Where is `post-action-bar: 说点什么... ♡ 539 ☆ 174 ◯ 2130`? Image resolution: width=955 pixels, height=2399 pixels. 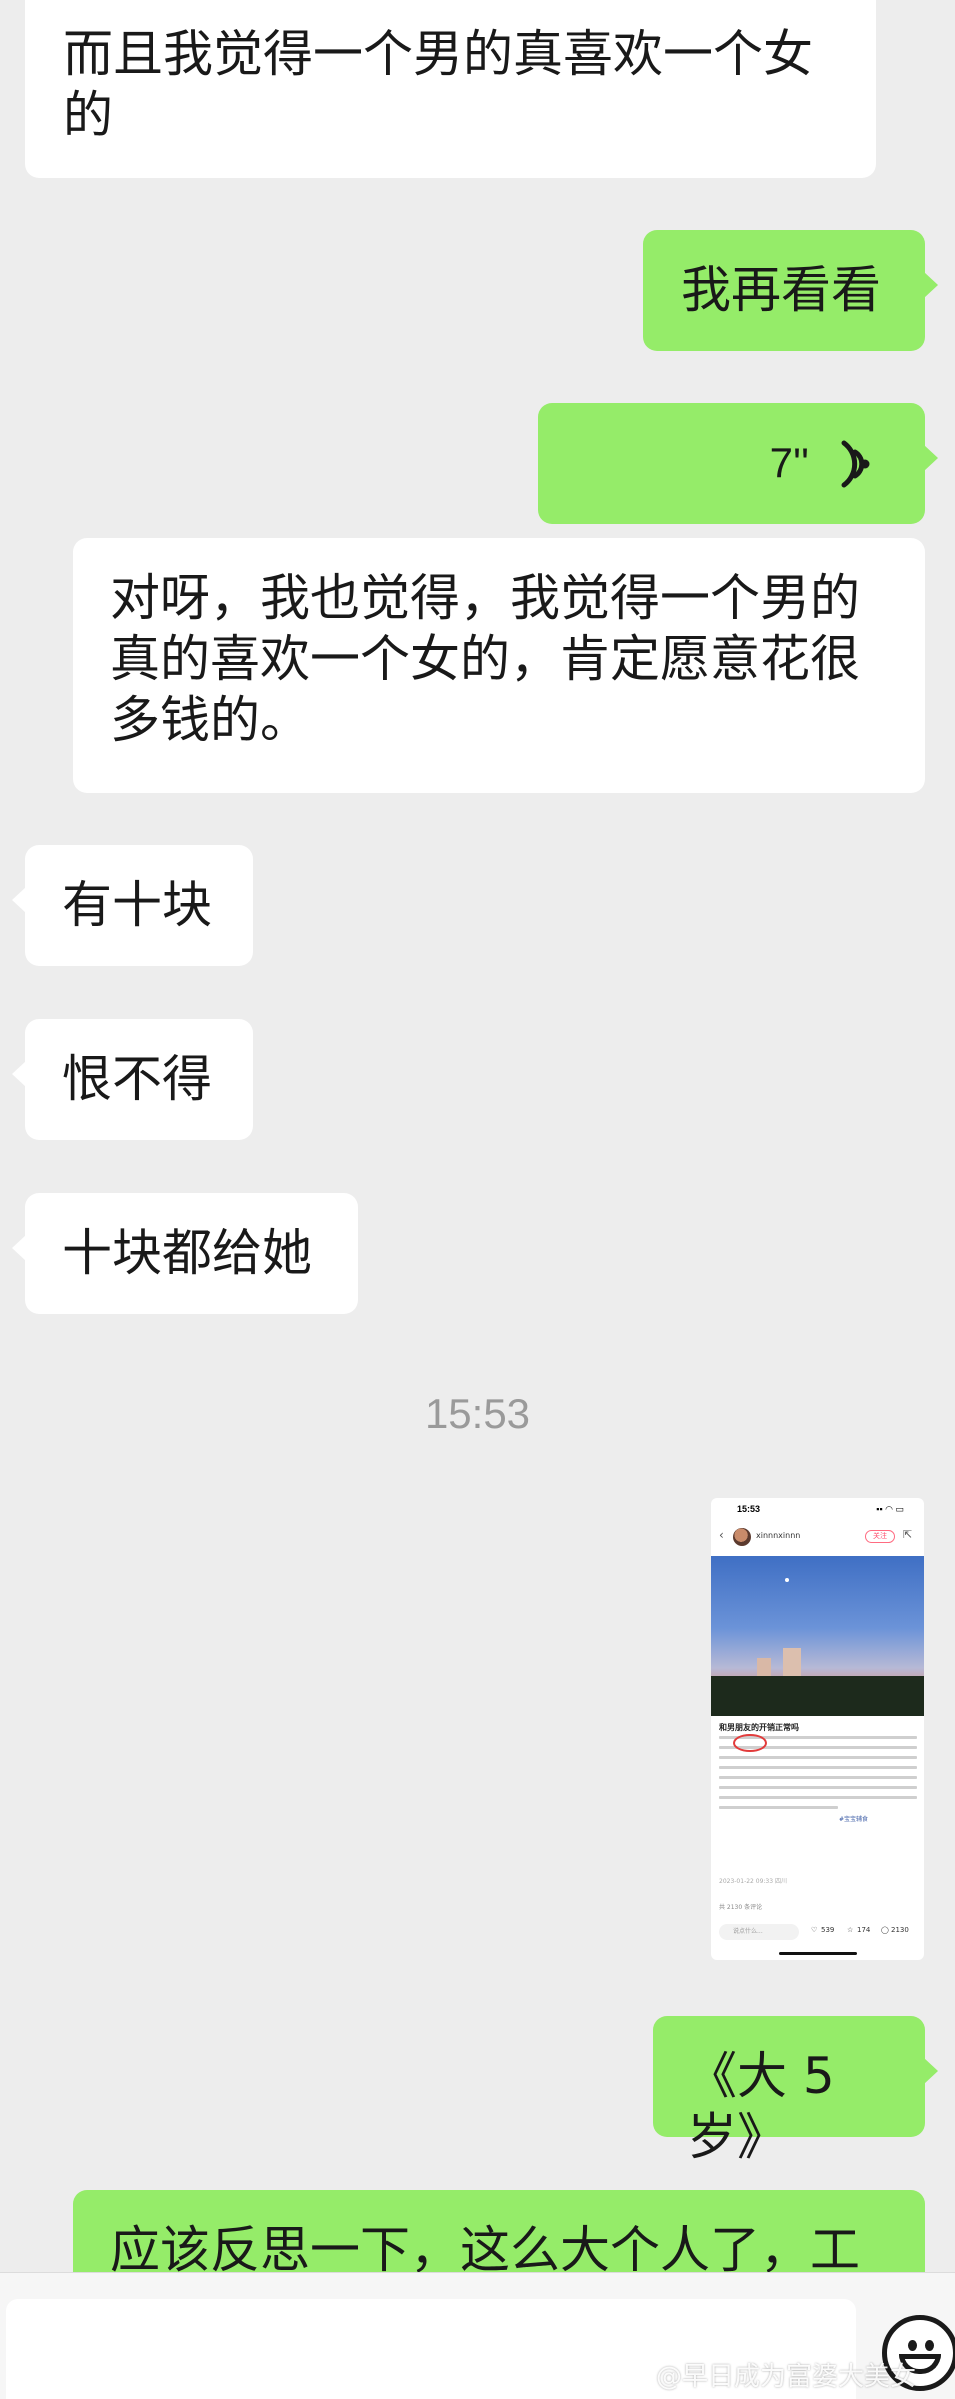 post-action-bar: 说点什么... ♡ 539 ☆ 174 ◯ 2130 is located at coordinates (817, 1938).